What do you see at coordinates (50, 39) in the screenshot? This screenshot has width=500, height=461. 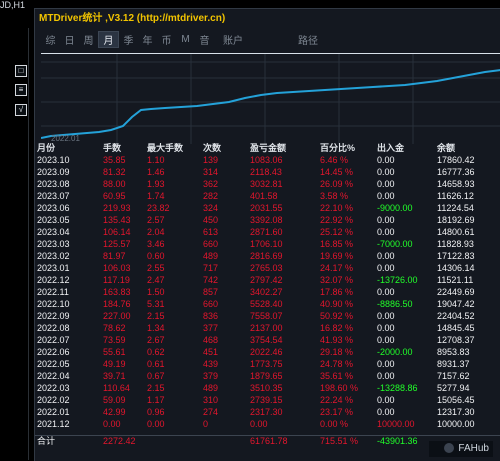 I see `tab-0: 综` at bounding box center [50, 39].